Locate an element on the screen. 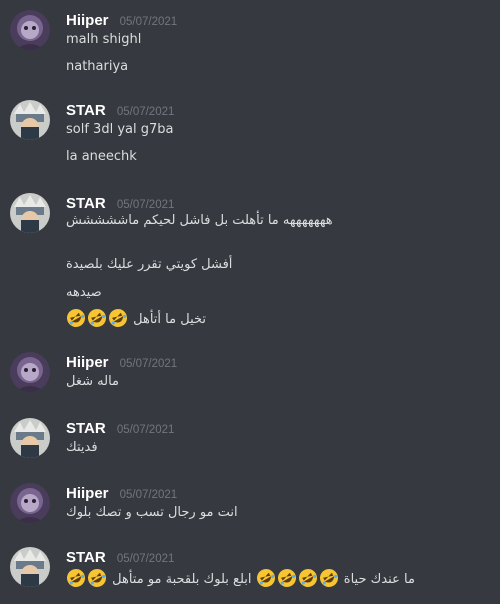  message-text: أفشل كويتي تقرر عليك بلصيدة is located at coordinates (149, 264).